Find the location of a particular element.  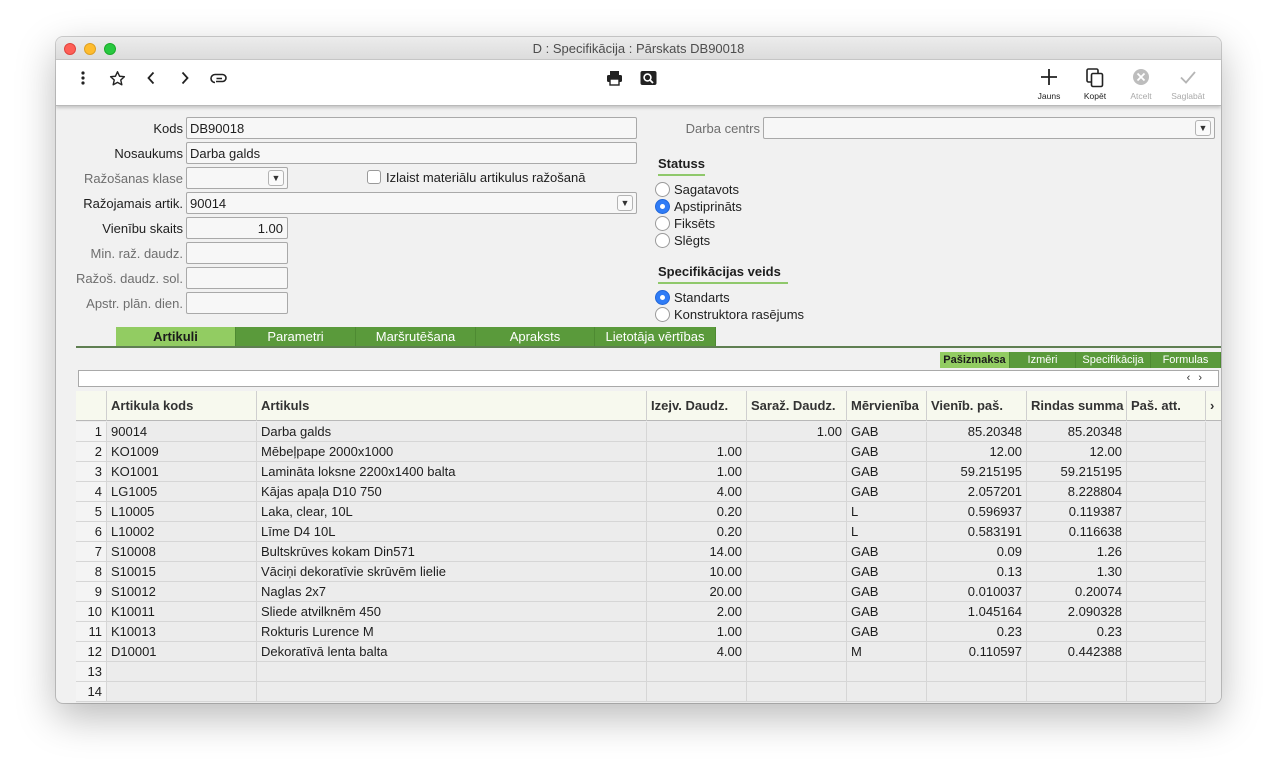

cell-artikuls: Dekoratīvā lenta balta is located at coordinates (452, 652).